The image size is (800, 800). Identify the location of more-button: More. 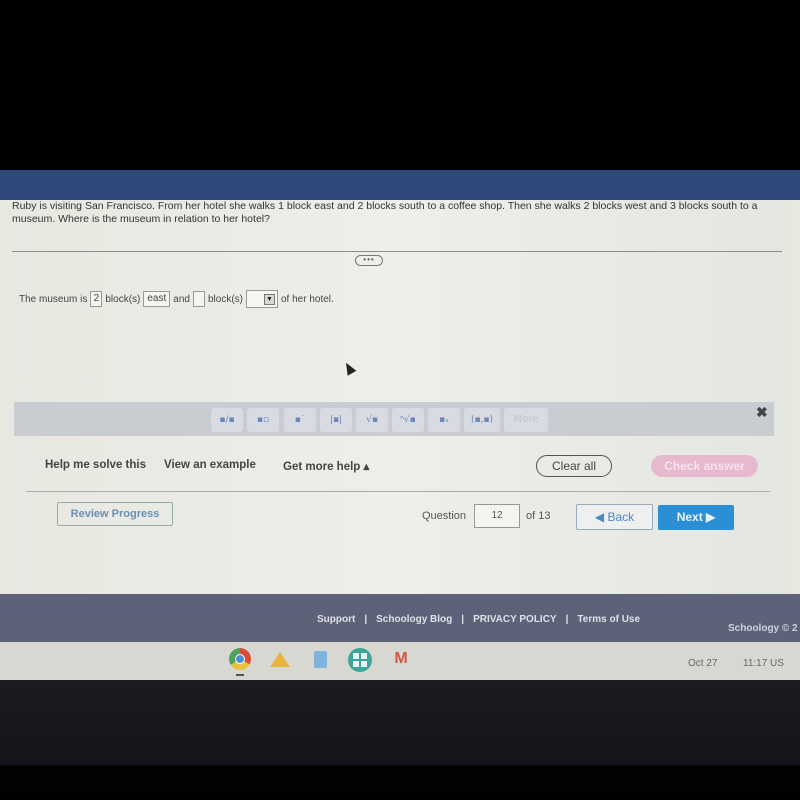
(526, 420).